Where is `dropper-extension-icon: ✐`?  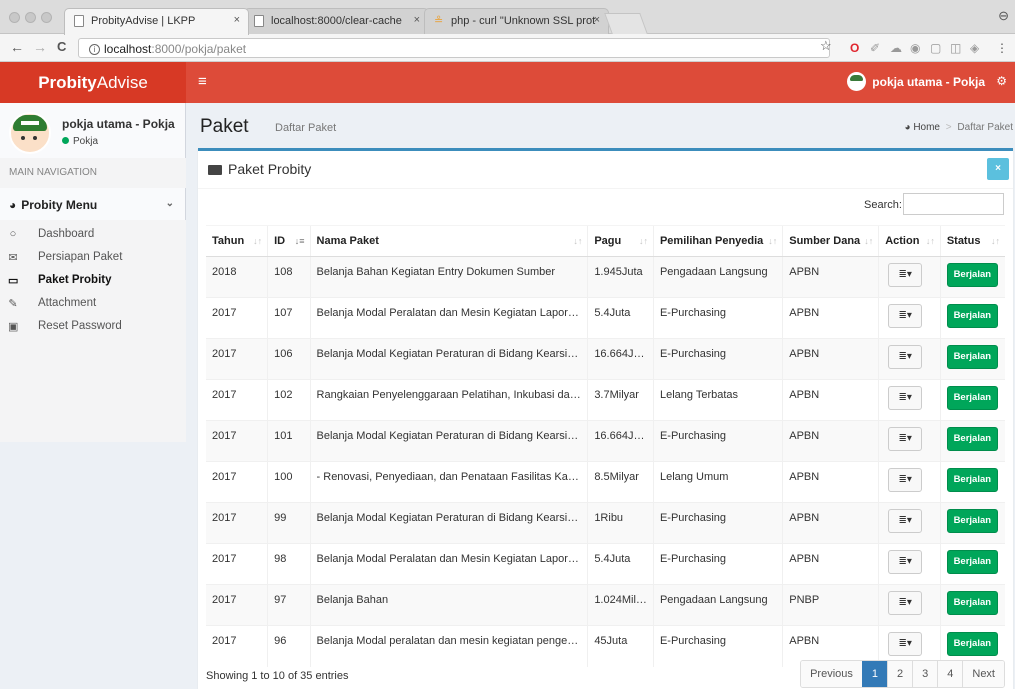
dropper-extension-icon: ✐ is located at coordinates (875, 48).